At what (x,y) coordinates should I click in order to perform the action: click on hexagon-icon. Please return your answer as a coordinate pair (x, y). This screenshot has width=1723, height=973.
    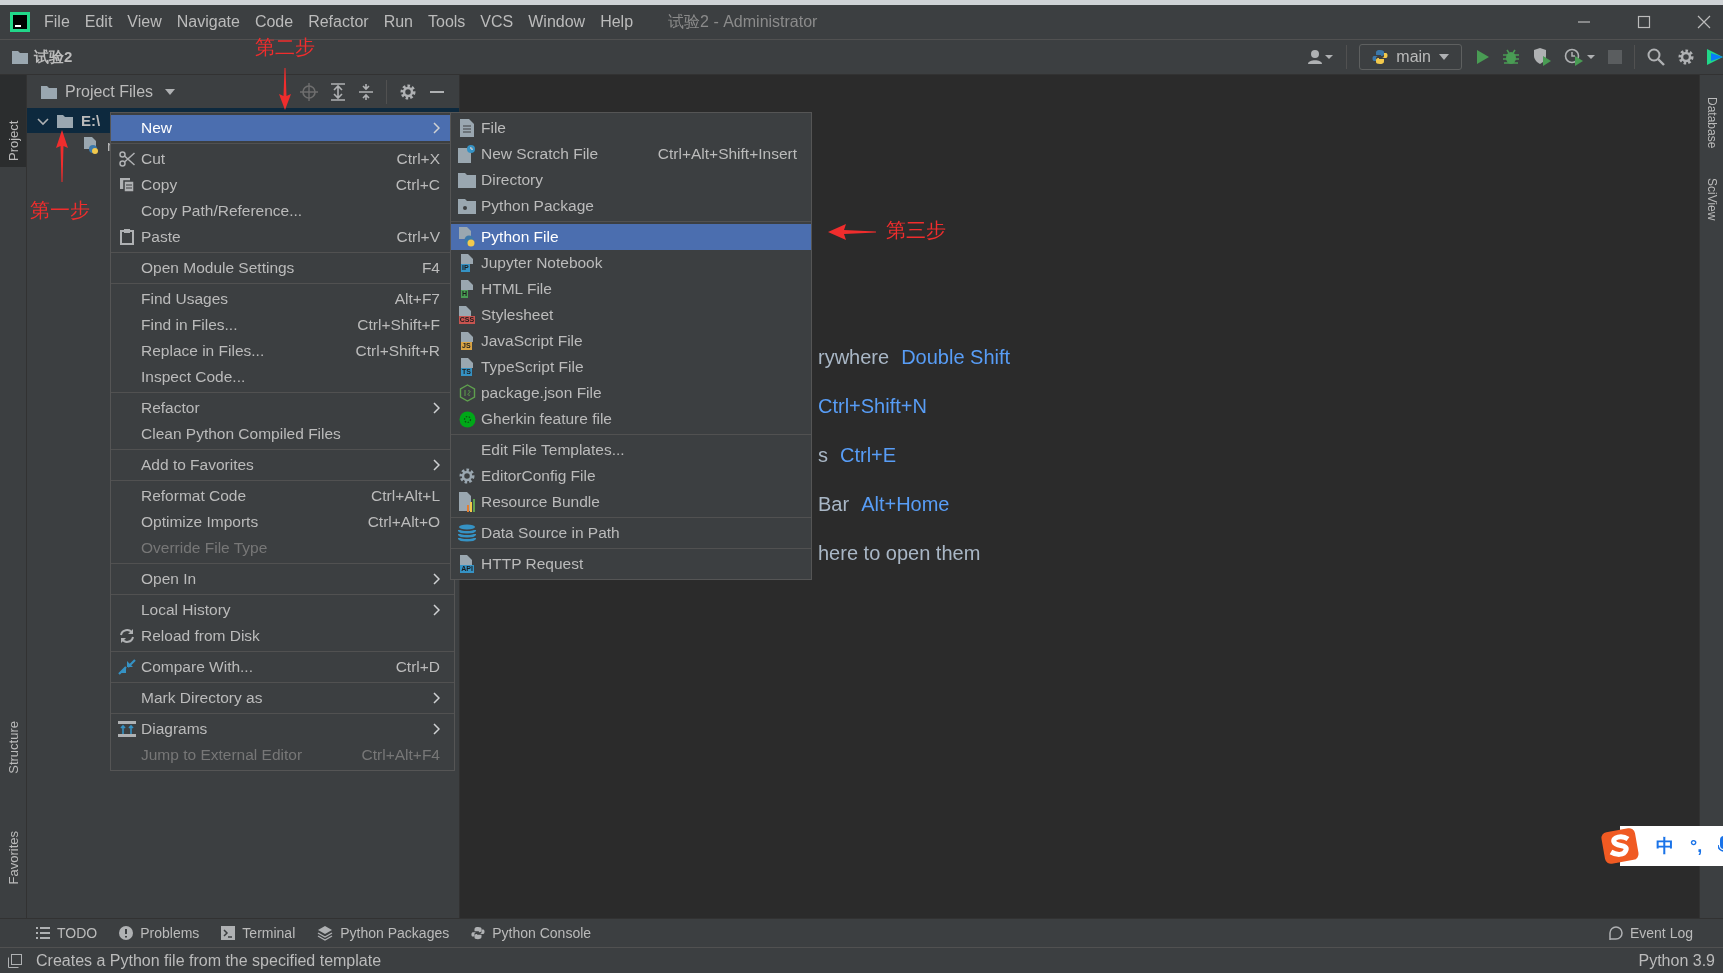
    Looking at the image, I should click on (467, 393).